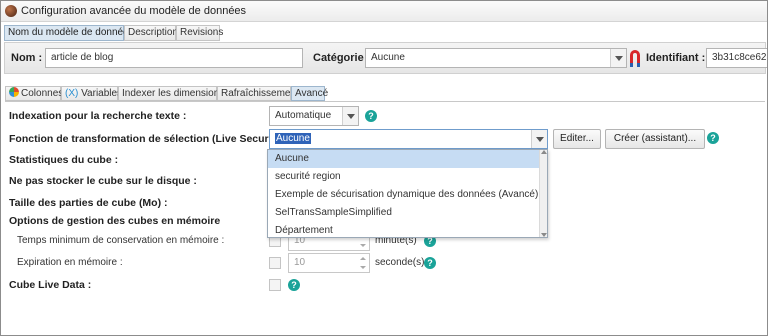 This screenshot has height=336, width=768. I want to click on identifiant-label: Identifiant :, so click(676, 58).